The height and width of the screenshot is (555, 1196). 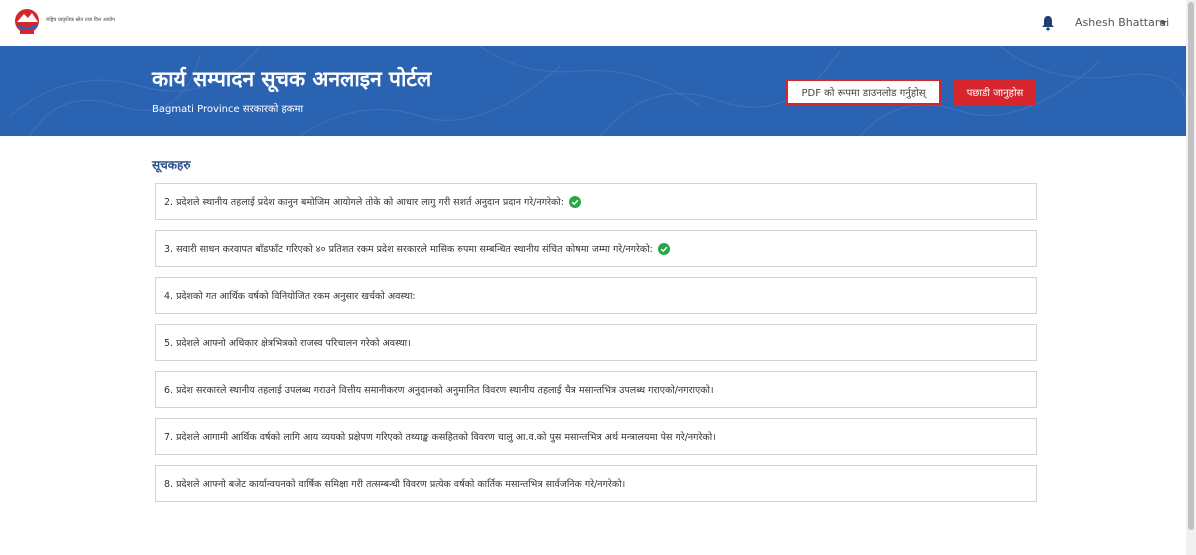 I want to click on logo-text: राष्ट्रिय प्राकृतिक स्रोत तथा वित्त आयोग, so click(x=80, y=20).